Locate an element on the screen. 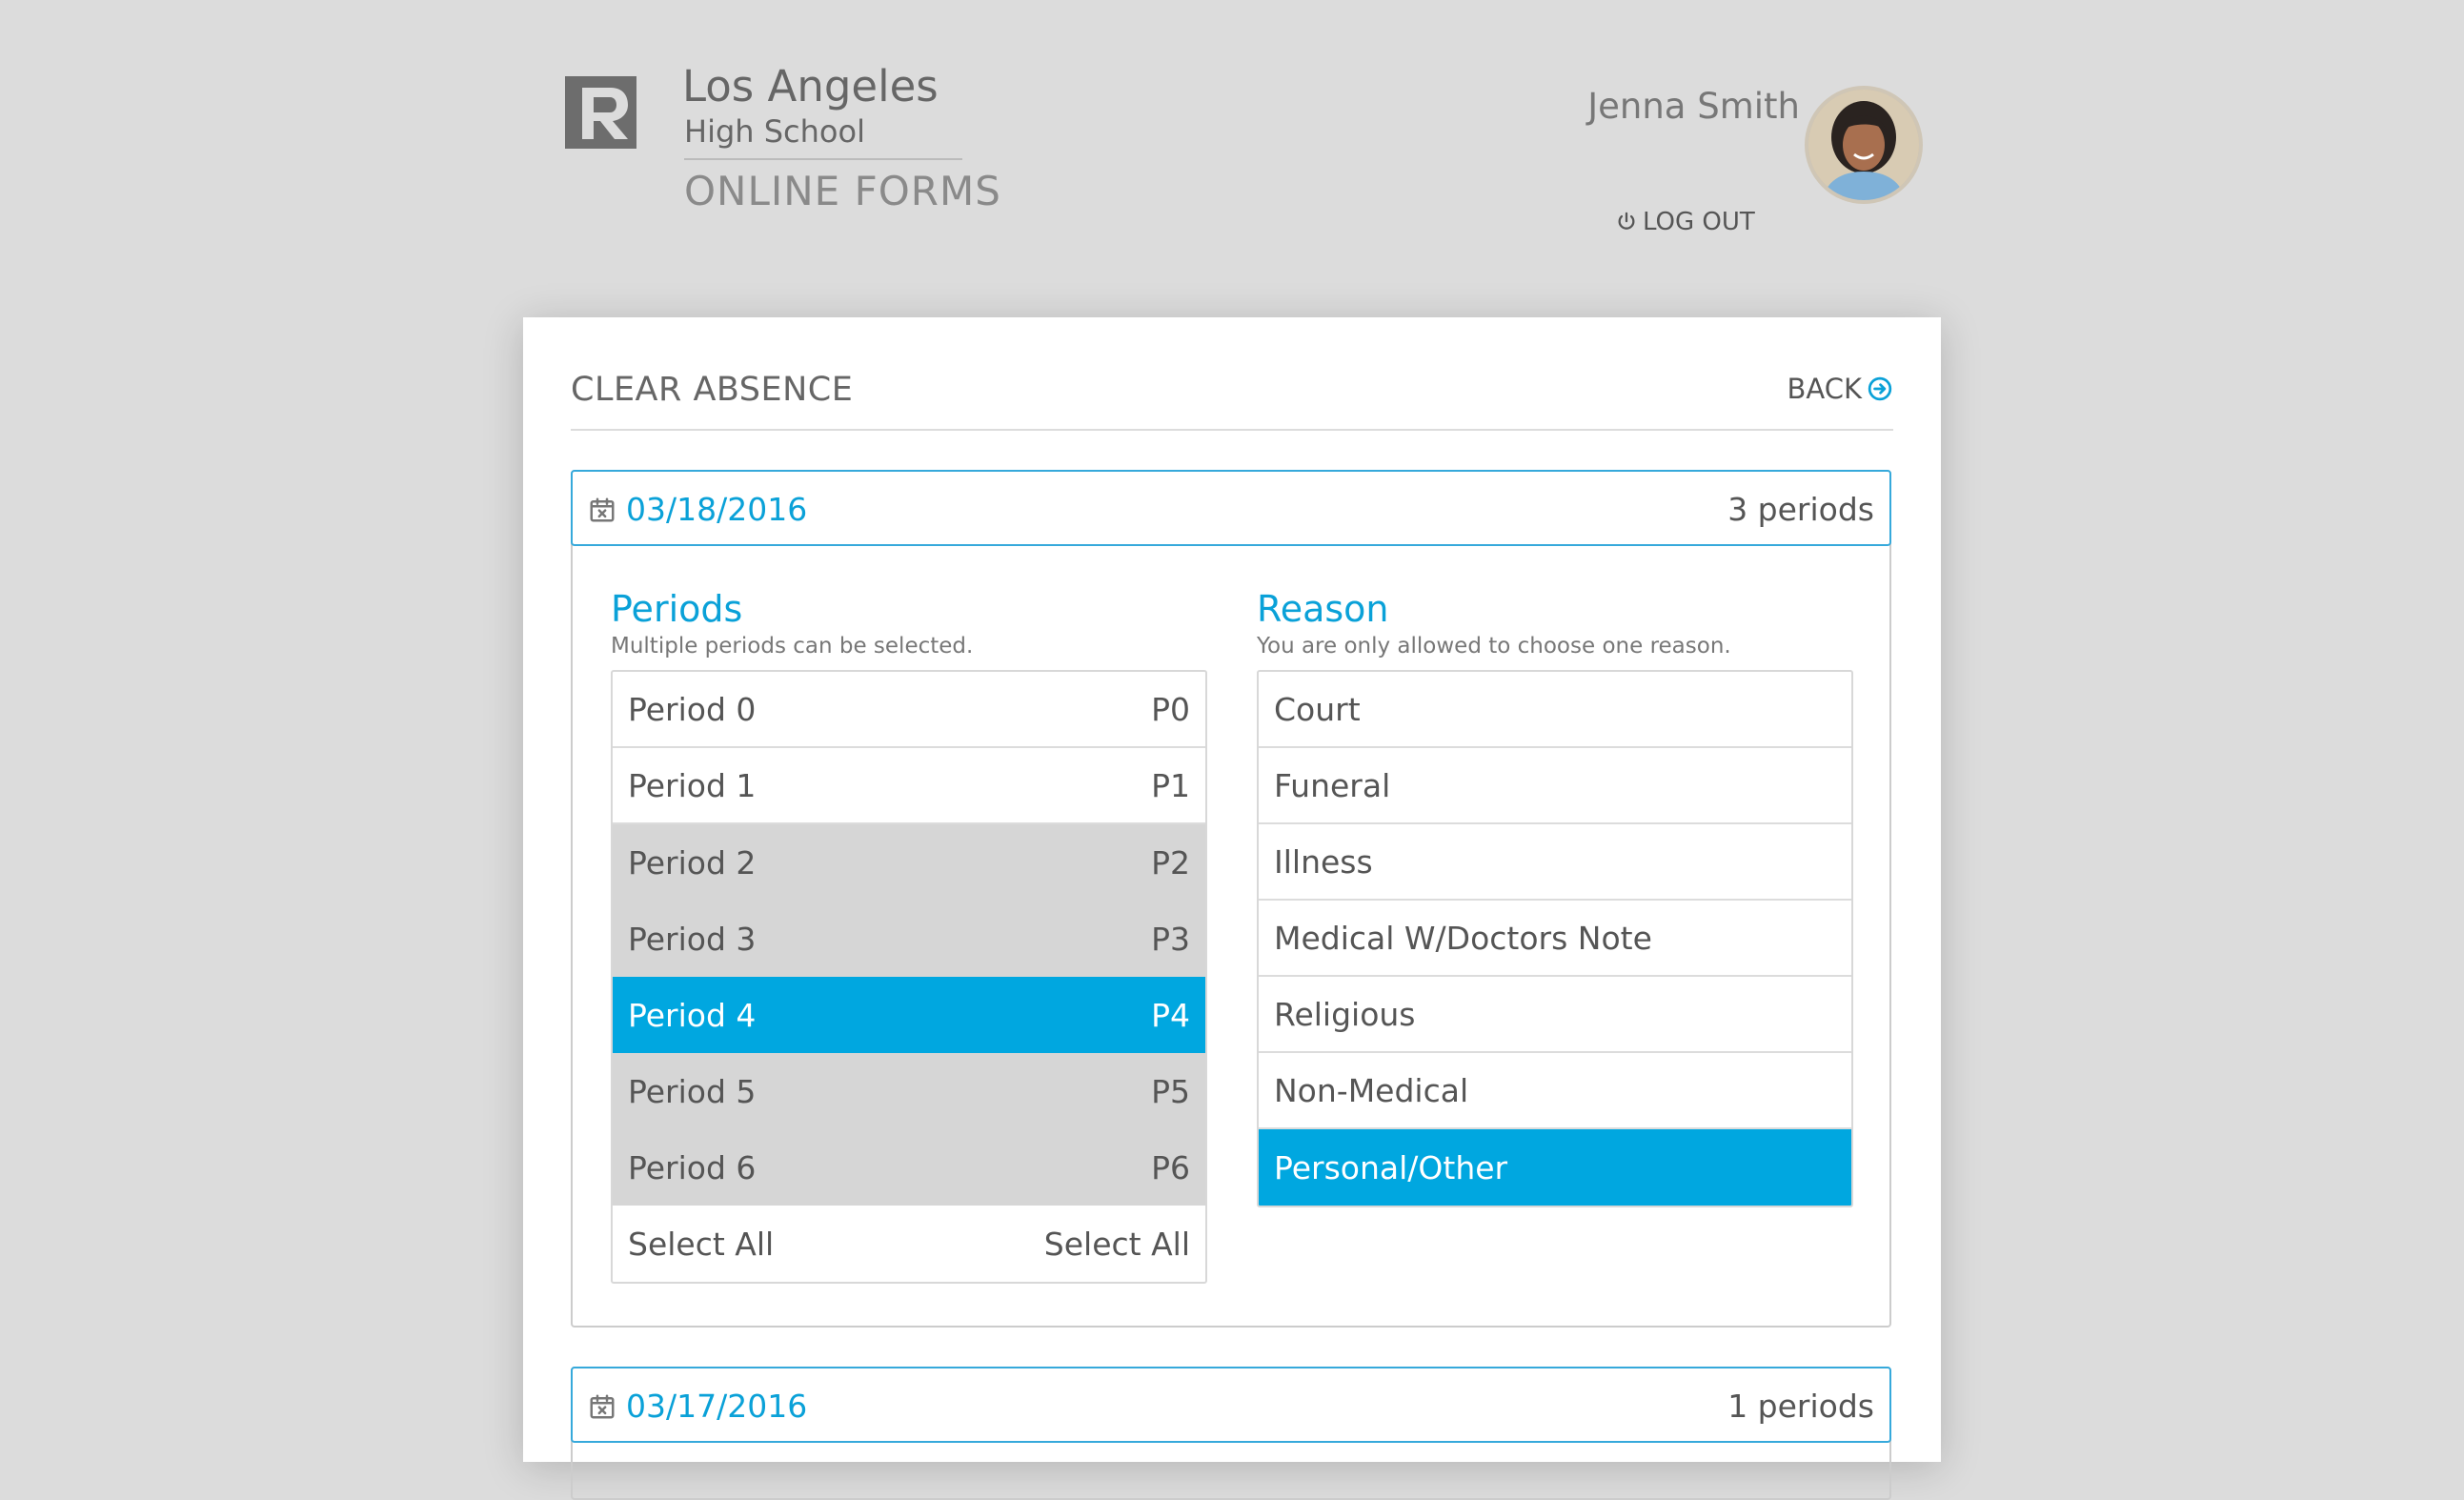  back-label: BACK is located at coordinates (1825, 389).